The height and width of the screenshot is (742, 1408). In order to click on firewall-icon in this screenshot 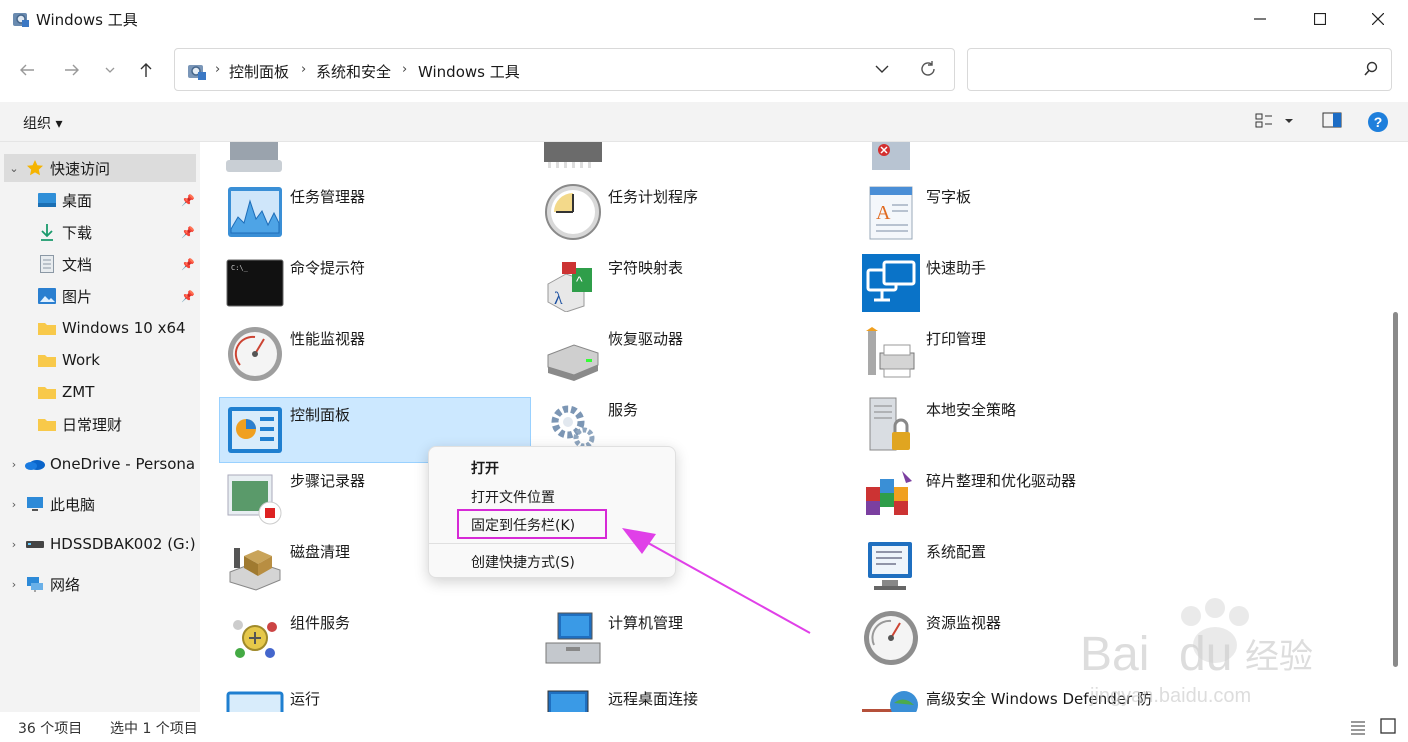, I will do `click(890, 701)`.